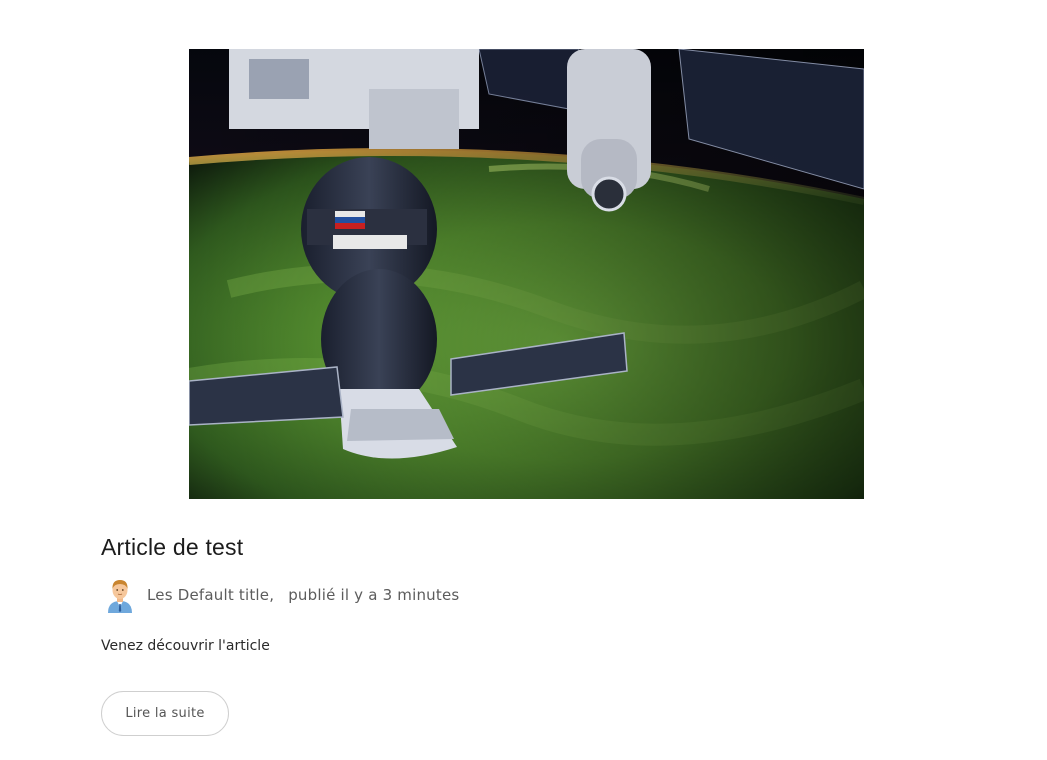  What do you see at coordinates (120, 596) in the screenshot?
I see `user-avatar-icon` at bounding box center [120, 596].